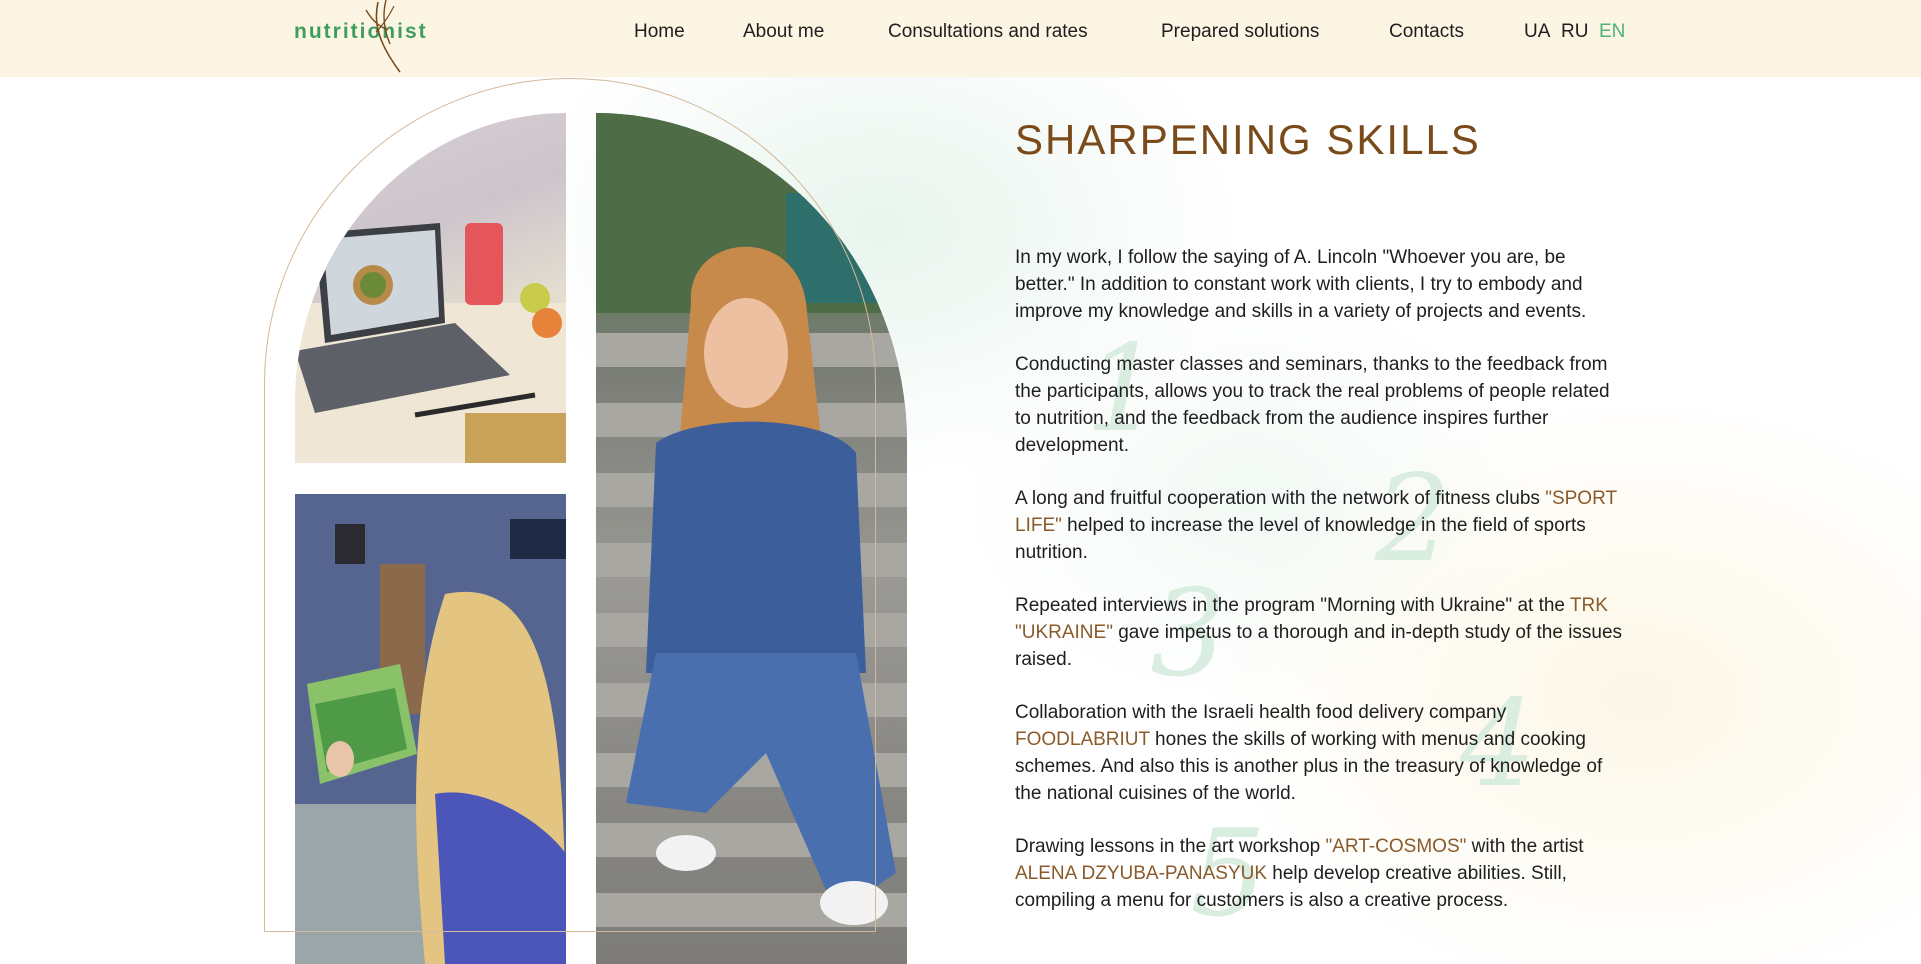 This screenshot has width=1921, height=964. I want to click on nav-about-me: About me, so click(783, 32).